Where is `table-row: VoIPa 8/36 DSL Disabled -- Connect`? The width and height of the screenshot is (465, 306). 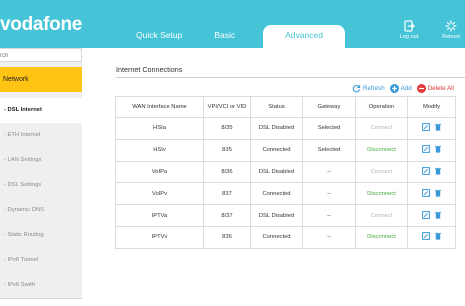 table-row: VoIPa 8/36 DSL Disabled -- Connect is located at coordinates (285, 172).